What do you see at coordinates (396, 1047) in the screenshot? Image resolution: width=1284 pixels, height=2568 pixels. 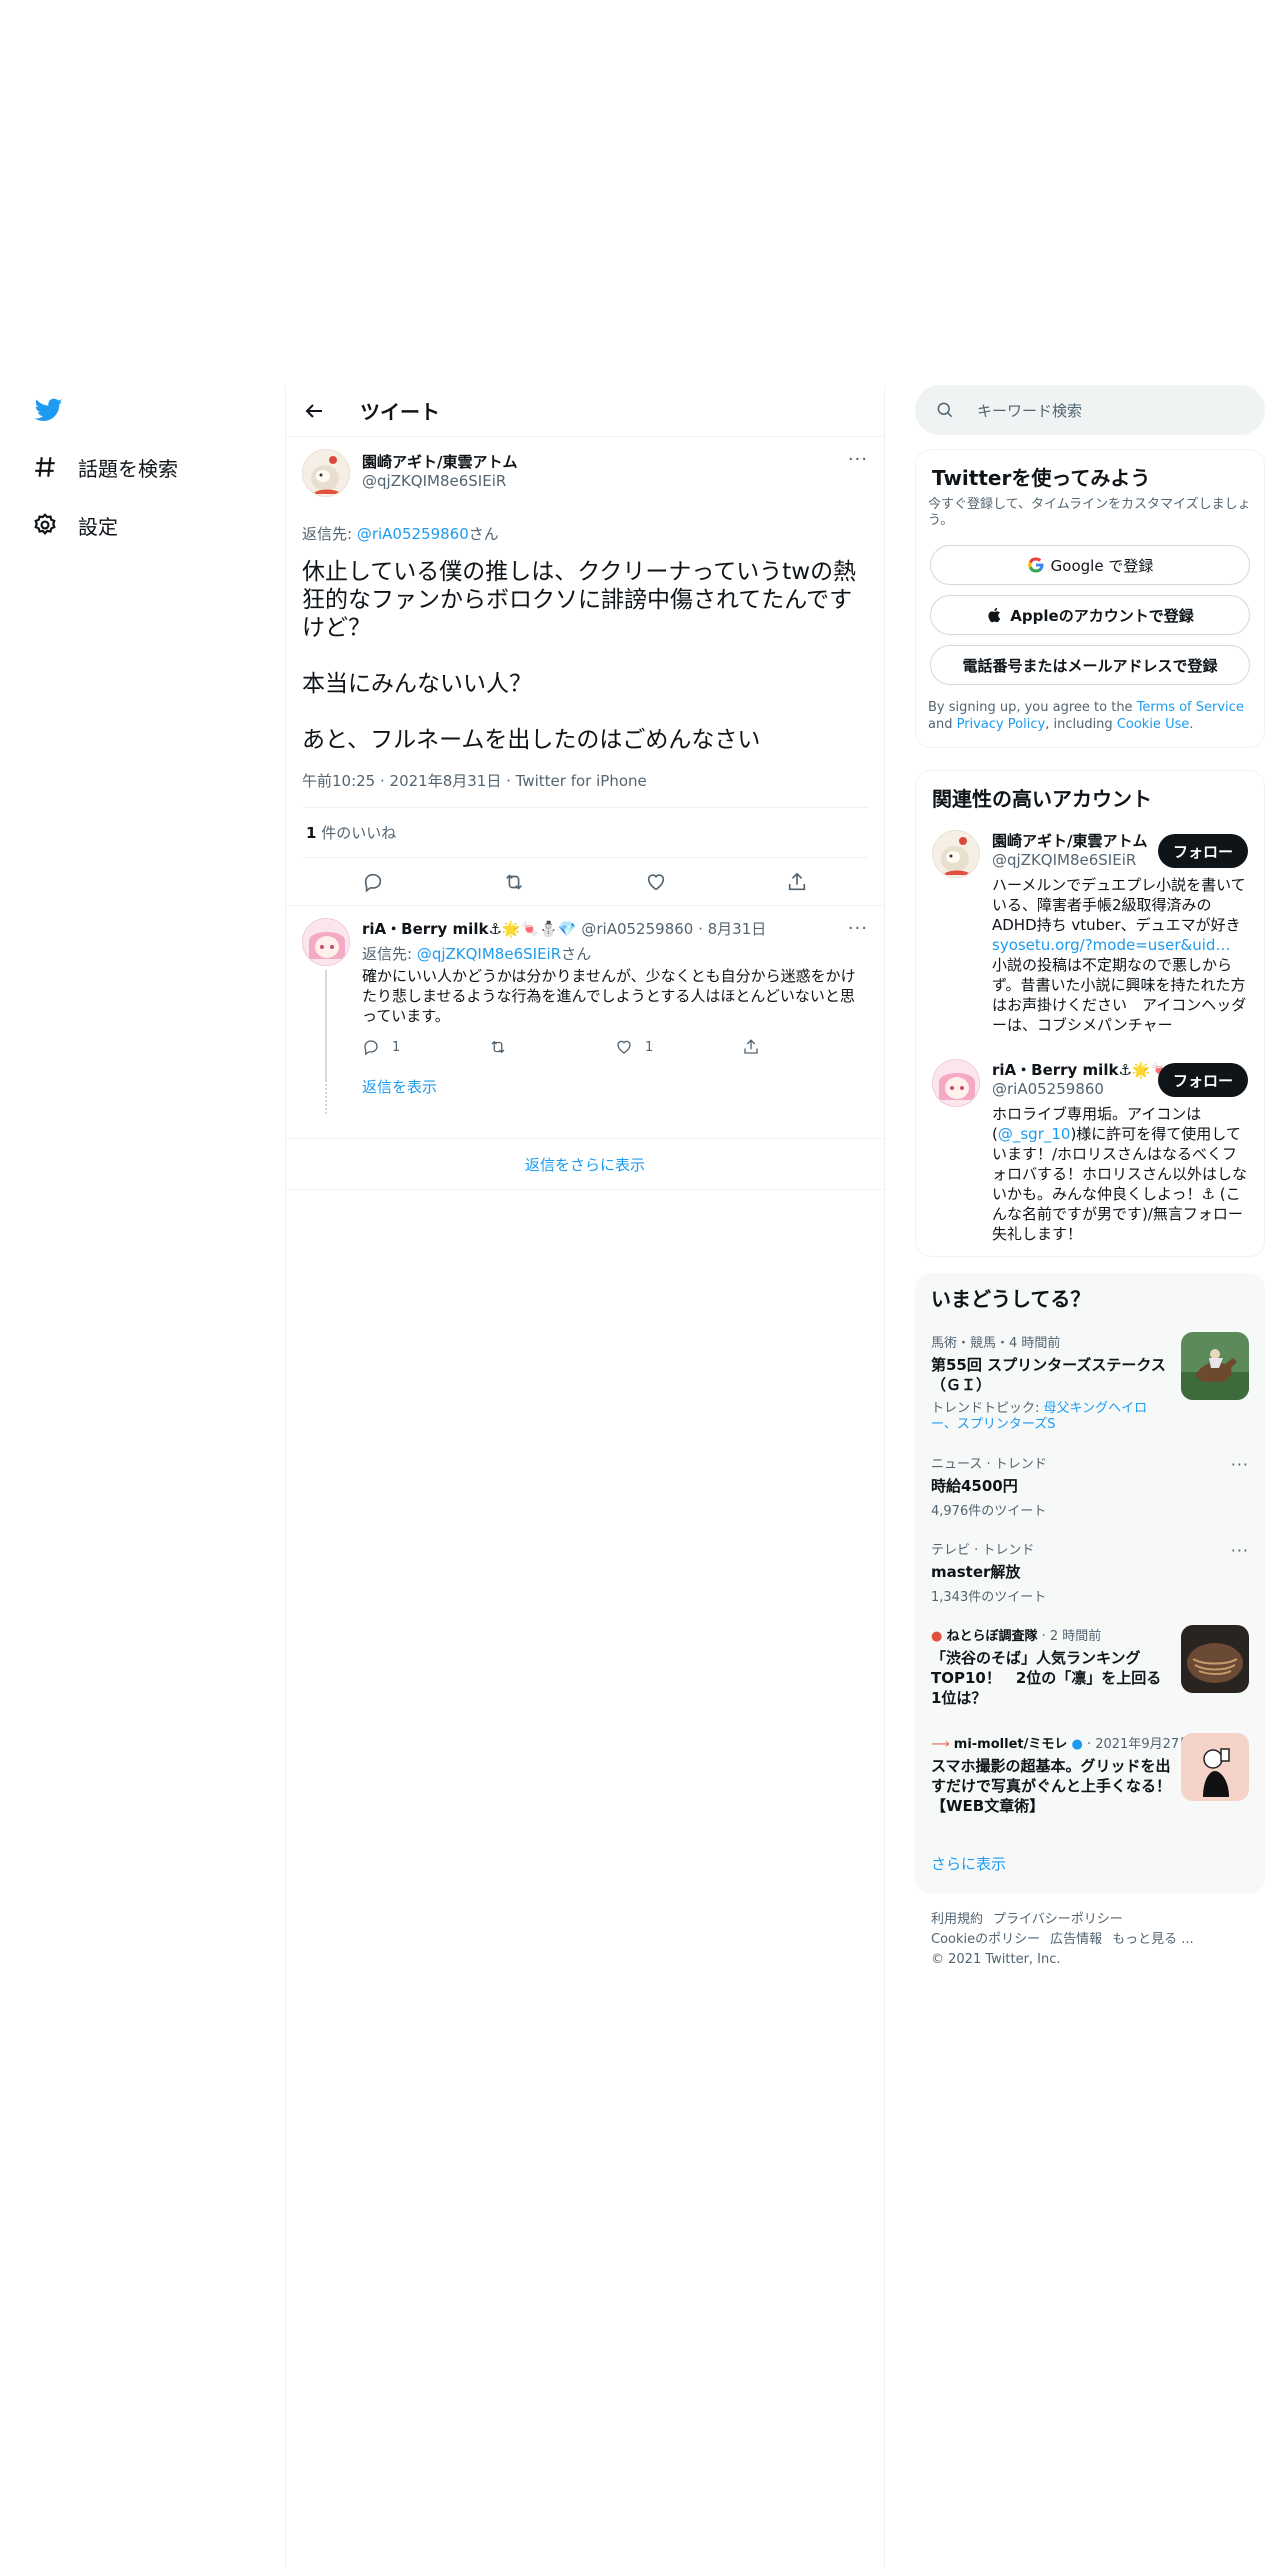 I see `reply-count: 1` at bounding box center [396, 1047].